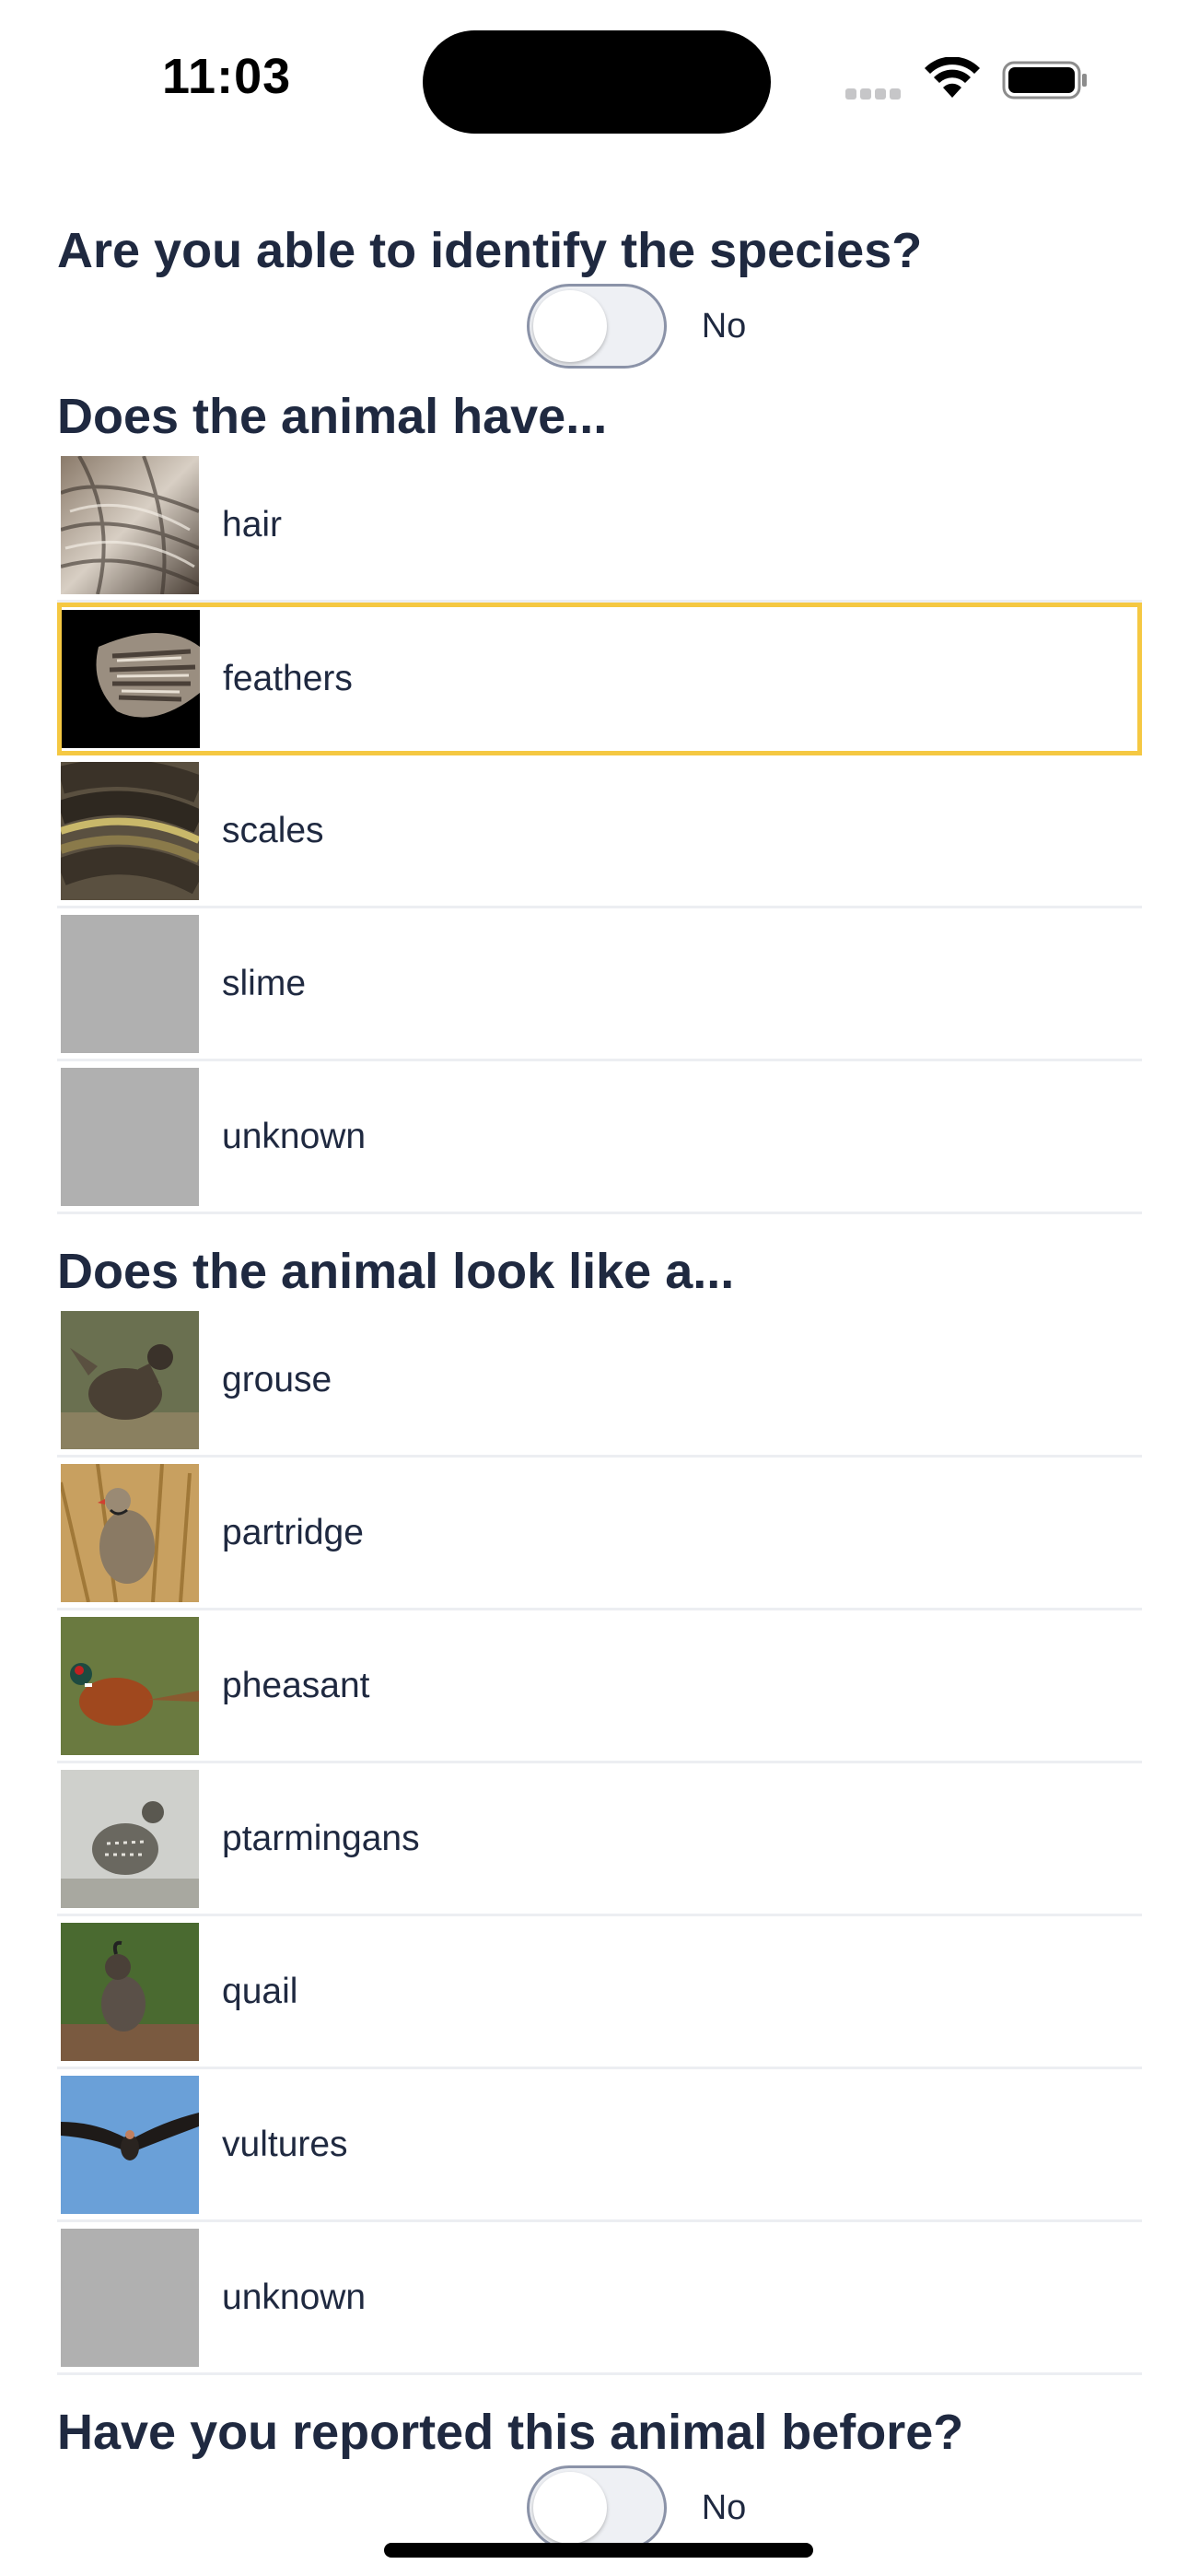 This screenshot has height=2576, width=1188. Describe the element at coordinates (599, 1993) in the screenshot. I see `lookalike-option-quail: quail` at that location.